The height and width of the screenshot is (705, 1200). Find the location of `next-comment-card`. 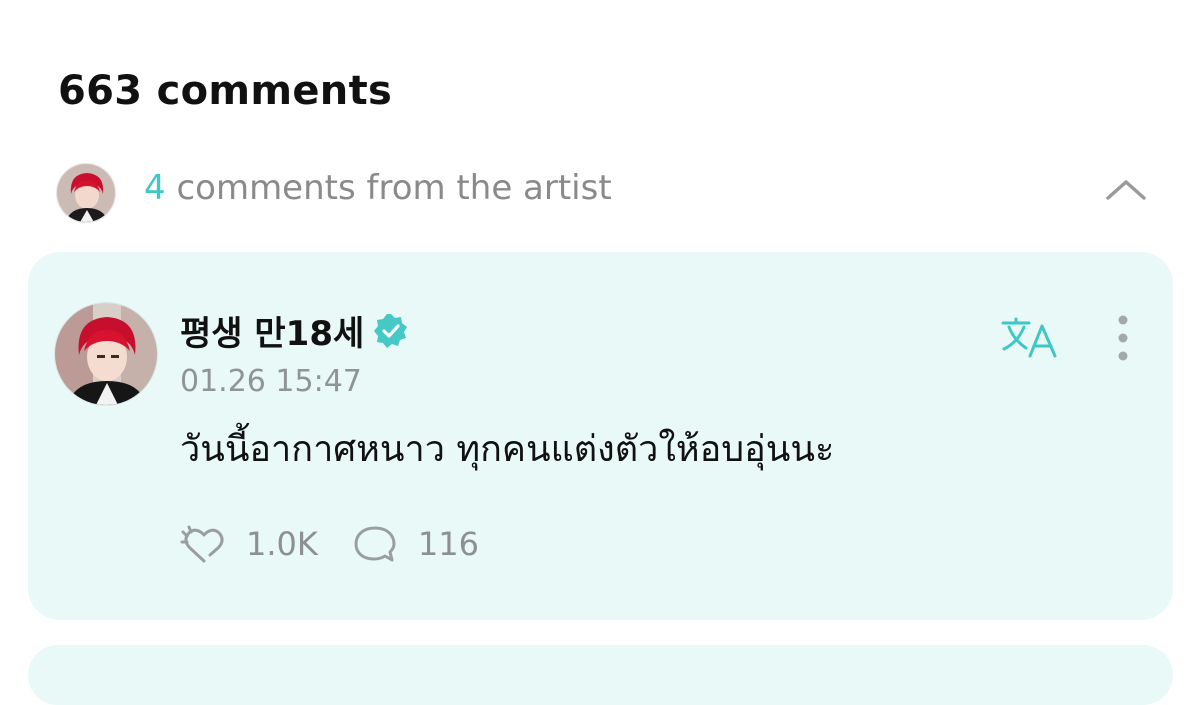

next-comment-card is located at coordinates (600, 675).